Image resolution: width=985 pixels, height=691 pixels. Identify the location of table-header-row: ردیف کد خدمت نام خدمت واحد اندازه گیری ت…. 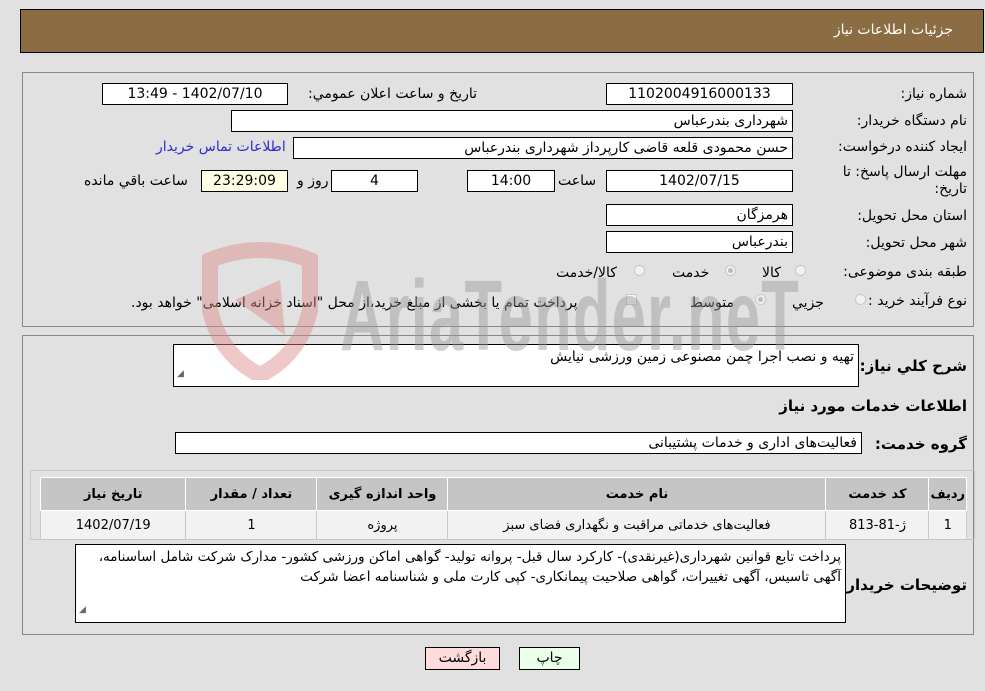
(503, 494).